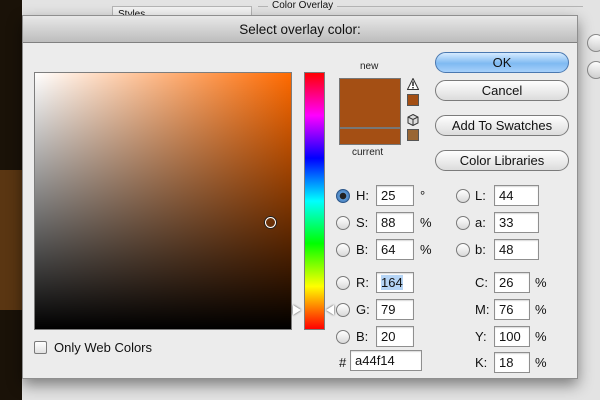  What do you see at coordinates (392, 282) in the screenshot?
I see `r-input-selection: 164` at bounding box center [392, 282].